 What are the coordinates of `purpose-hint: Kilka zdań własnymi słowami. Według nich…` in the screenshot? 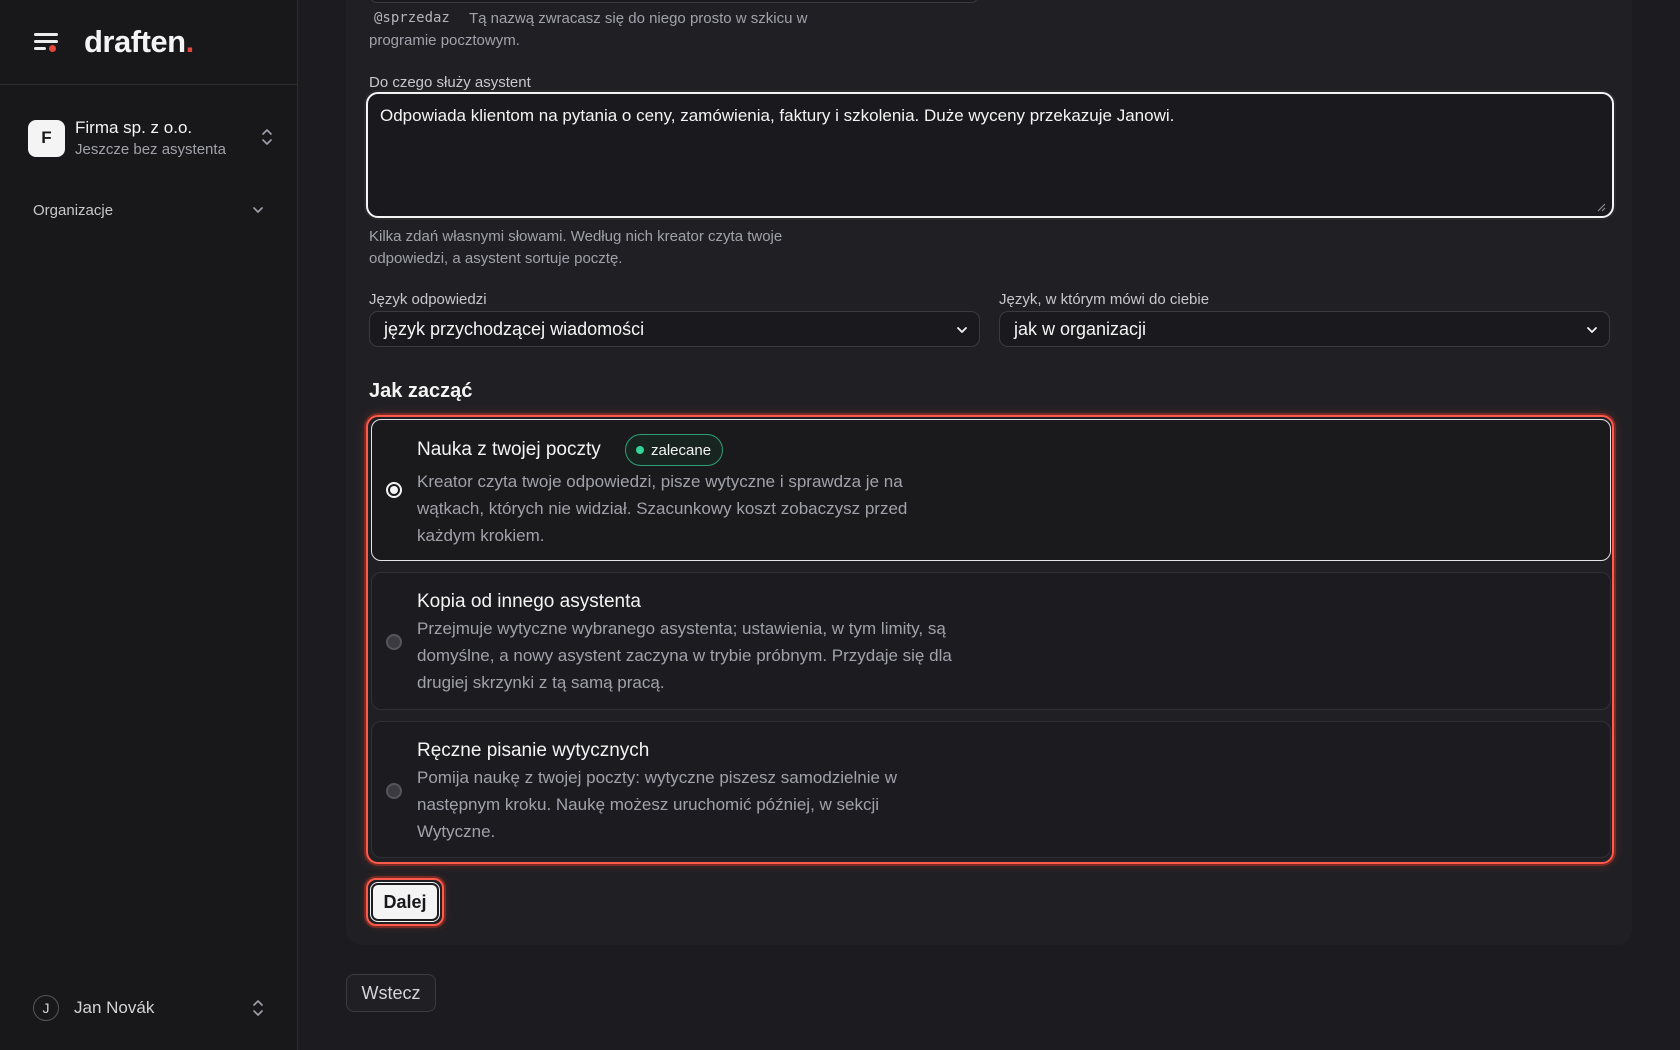 It's located at (576, 247).